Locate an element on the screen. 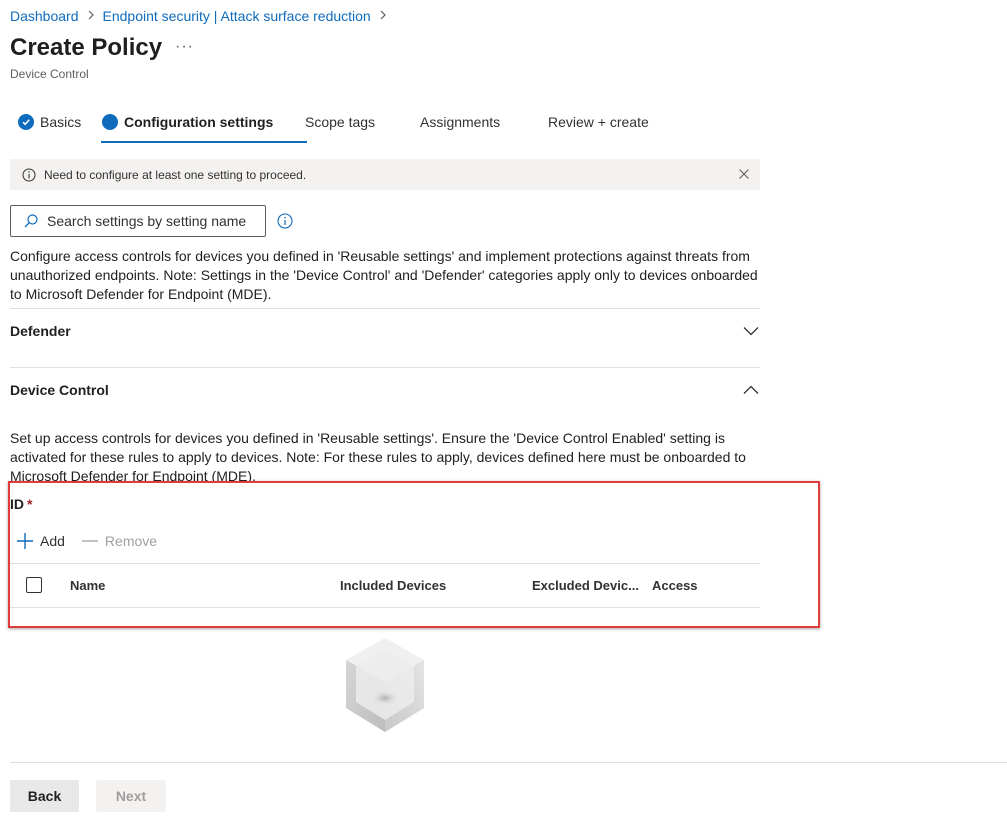  search-input: Search settings by setting name is located at coordinates (138, 221).